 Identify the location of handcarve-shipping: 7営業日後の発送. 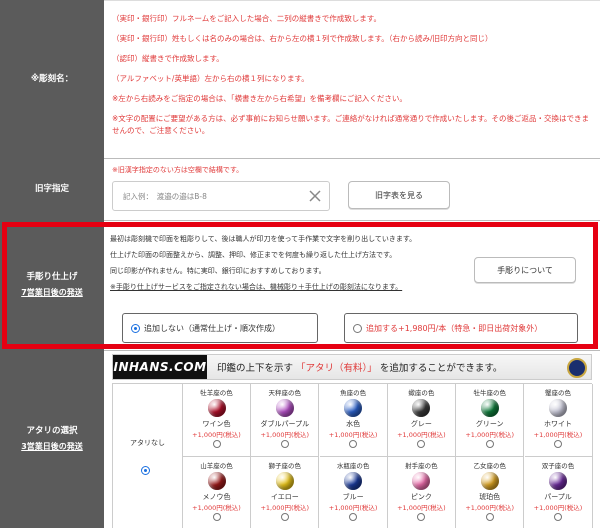
(52, 293).